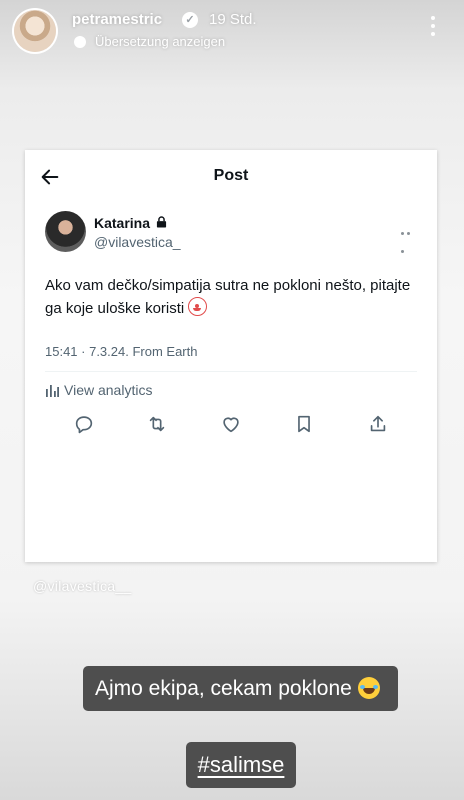  Describe the element at coordinates (121, 351) in the screenshot. I see `tweet-timestamp: 15:41 · 7.3.24. From Earth` at that location.